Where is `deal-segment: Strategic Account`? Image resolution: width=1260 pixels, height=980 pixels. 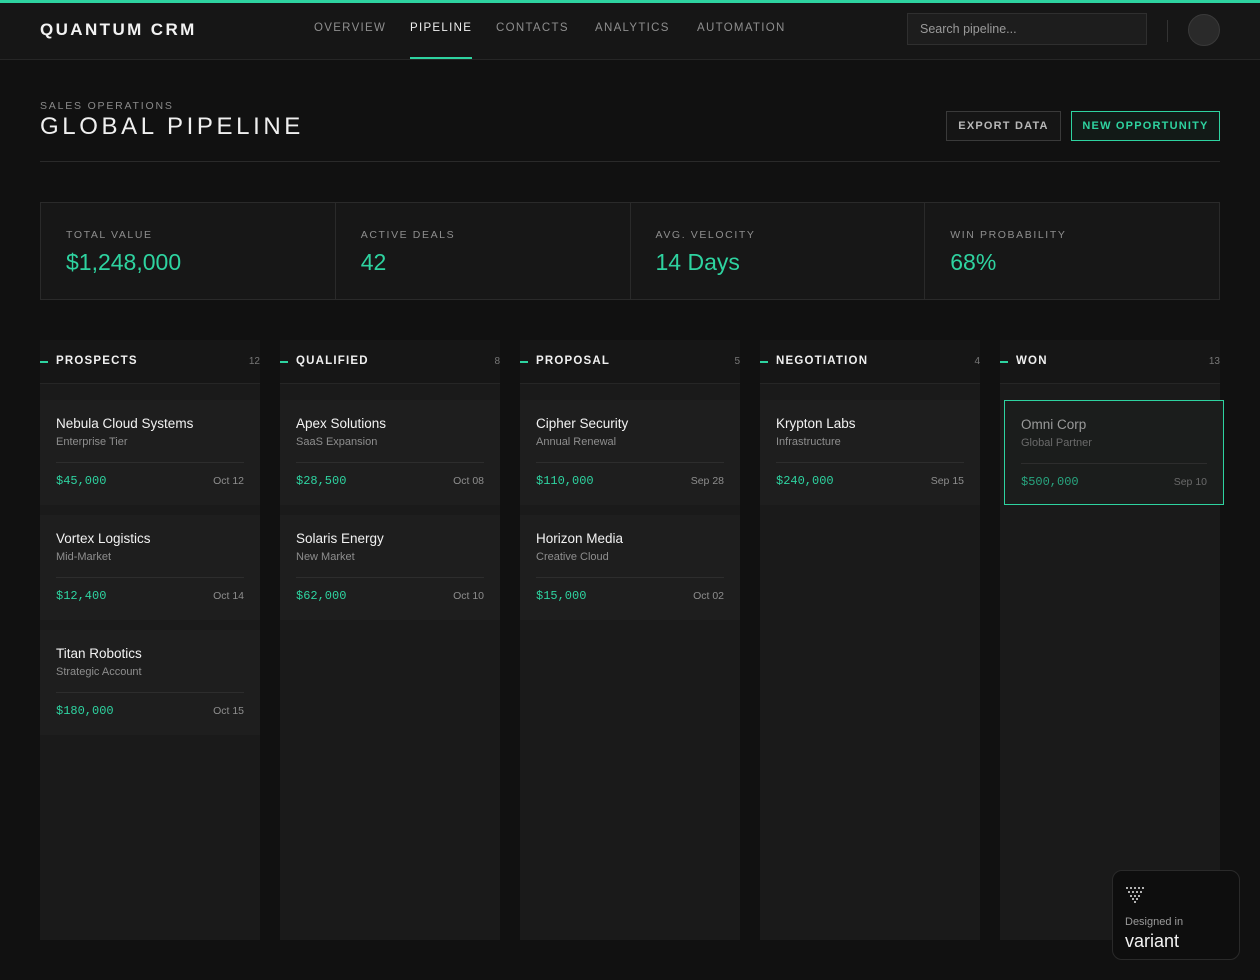 deal-segment: Strategic Account is located at coordinates (99, 672).